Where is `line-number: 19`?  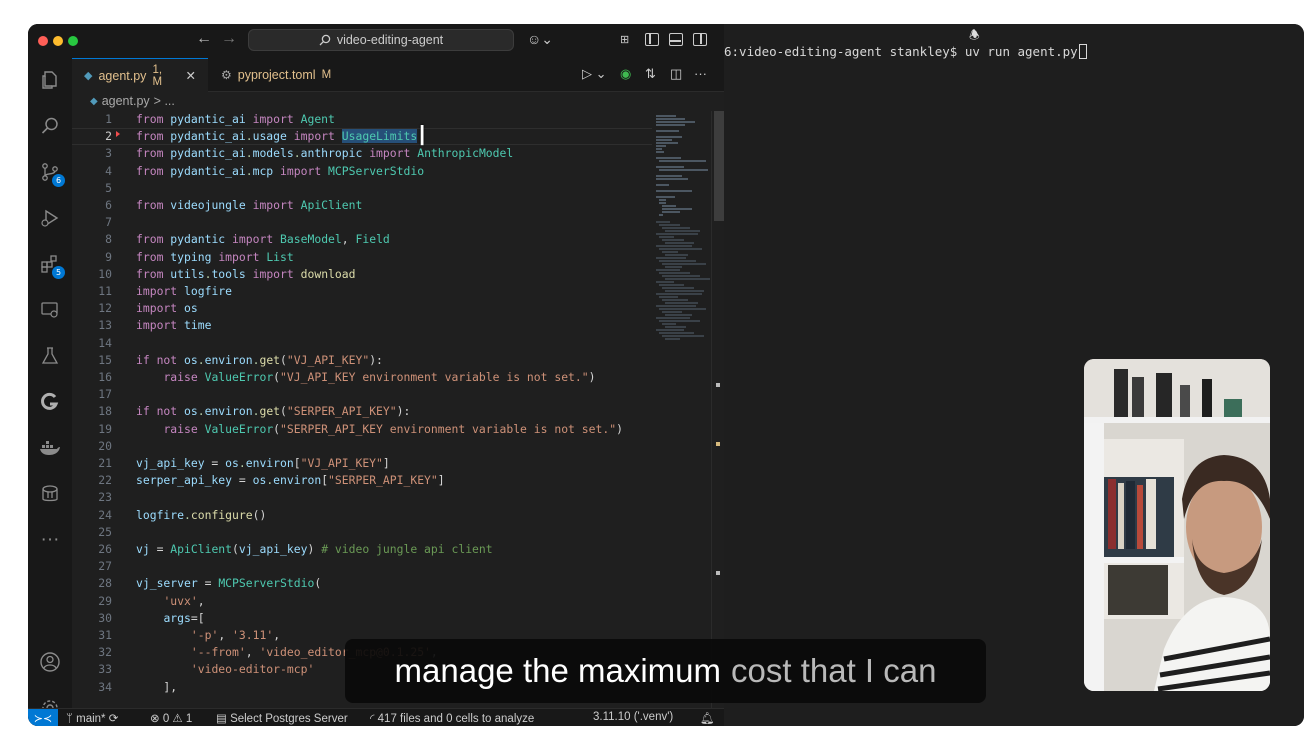 line-number: 19 is located at coordinates (105, 428).